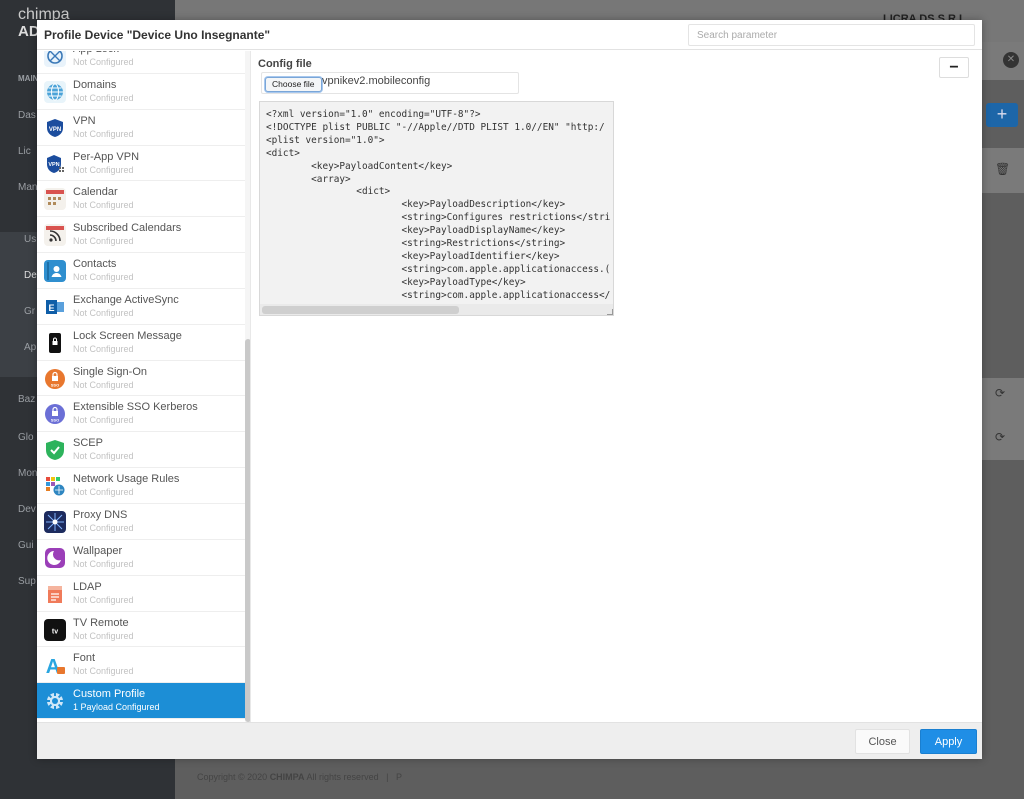  I want to click on modal-header: Profile Device "Device Uno Insegnante", so click(509, 35).